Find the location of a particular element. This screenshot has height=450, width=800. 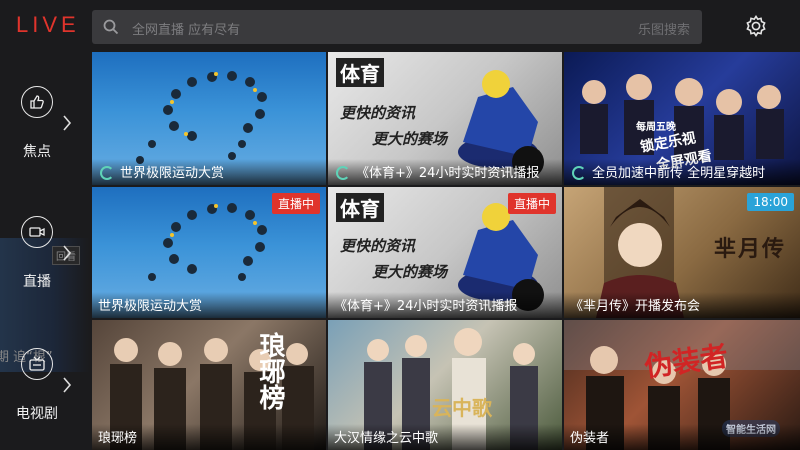

sidebar-item-label: 电视剧 is located at coordinates (37, 414).